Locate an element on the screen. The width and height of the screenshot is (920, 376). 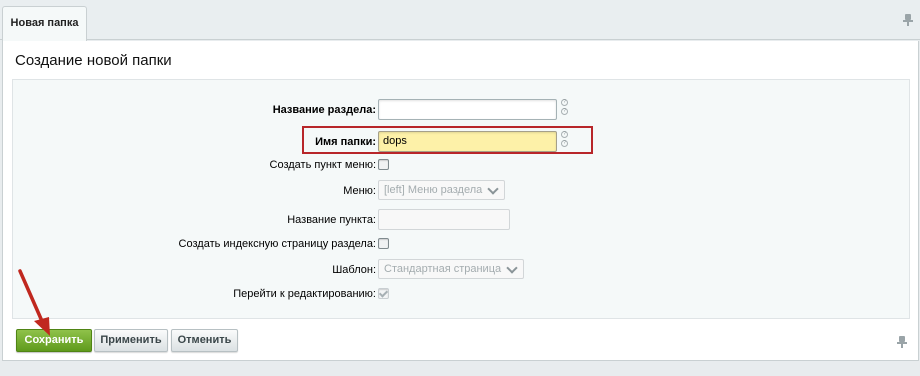
menu-select-value: [left] Меню раздела is located at coordinates (433, 190).